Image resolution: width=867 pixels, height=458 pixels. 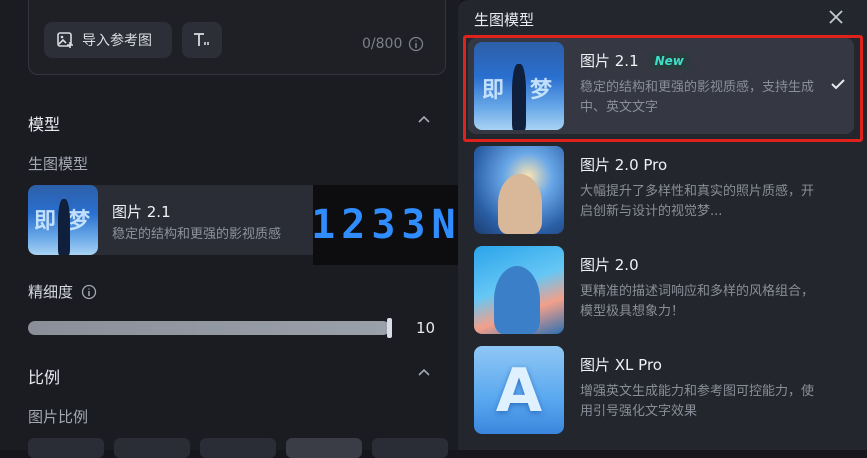 What do you see at coordinates (389, 328) in the screenshot?
I see `precision-slider-handle` at bounding box center [389, 328].